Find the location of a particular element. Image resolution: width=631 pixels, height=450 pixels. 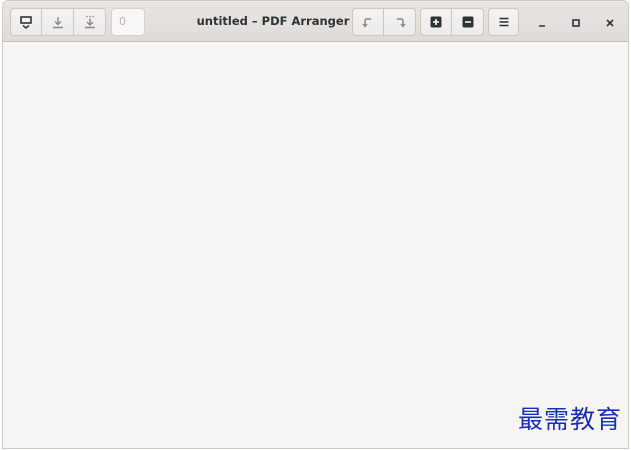

save-as-button is located at coordinates (90, 22).